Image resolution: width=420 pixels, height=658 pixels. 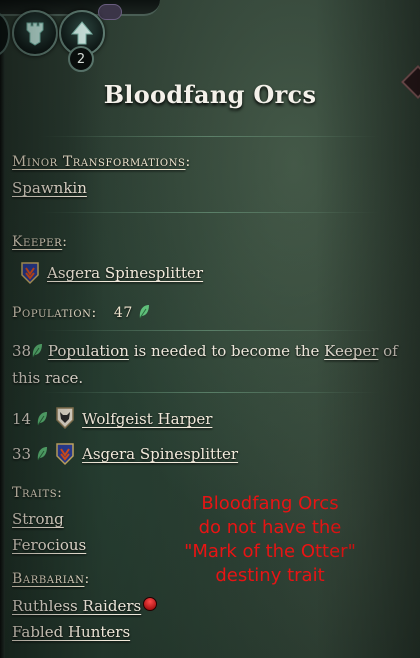 I want to click on race-title: Bloodfang Orcs, so click(x=210, y=94).